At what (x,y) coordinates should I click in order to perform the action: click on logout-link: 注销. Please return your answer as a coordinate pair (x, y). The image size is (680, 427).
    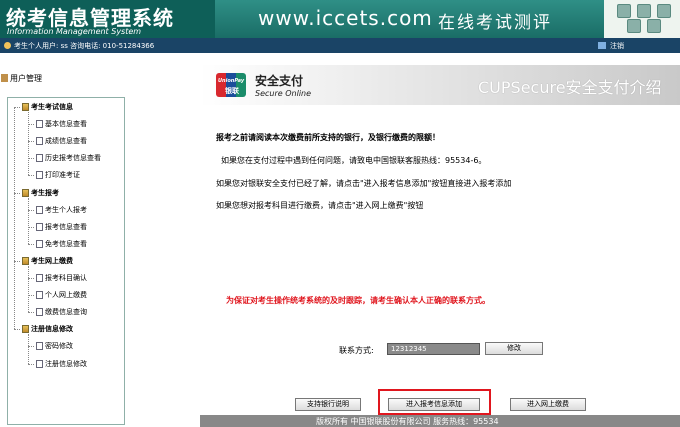
    Looking at the image, I should click on (617, 46).